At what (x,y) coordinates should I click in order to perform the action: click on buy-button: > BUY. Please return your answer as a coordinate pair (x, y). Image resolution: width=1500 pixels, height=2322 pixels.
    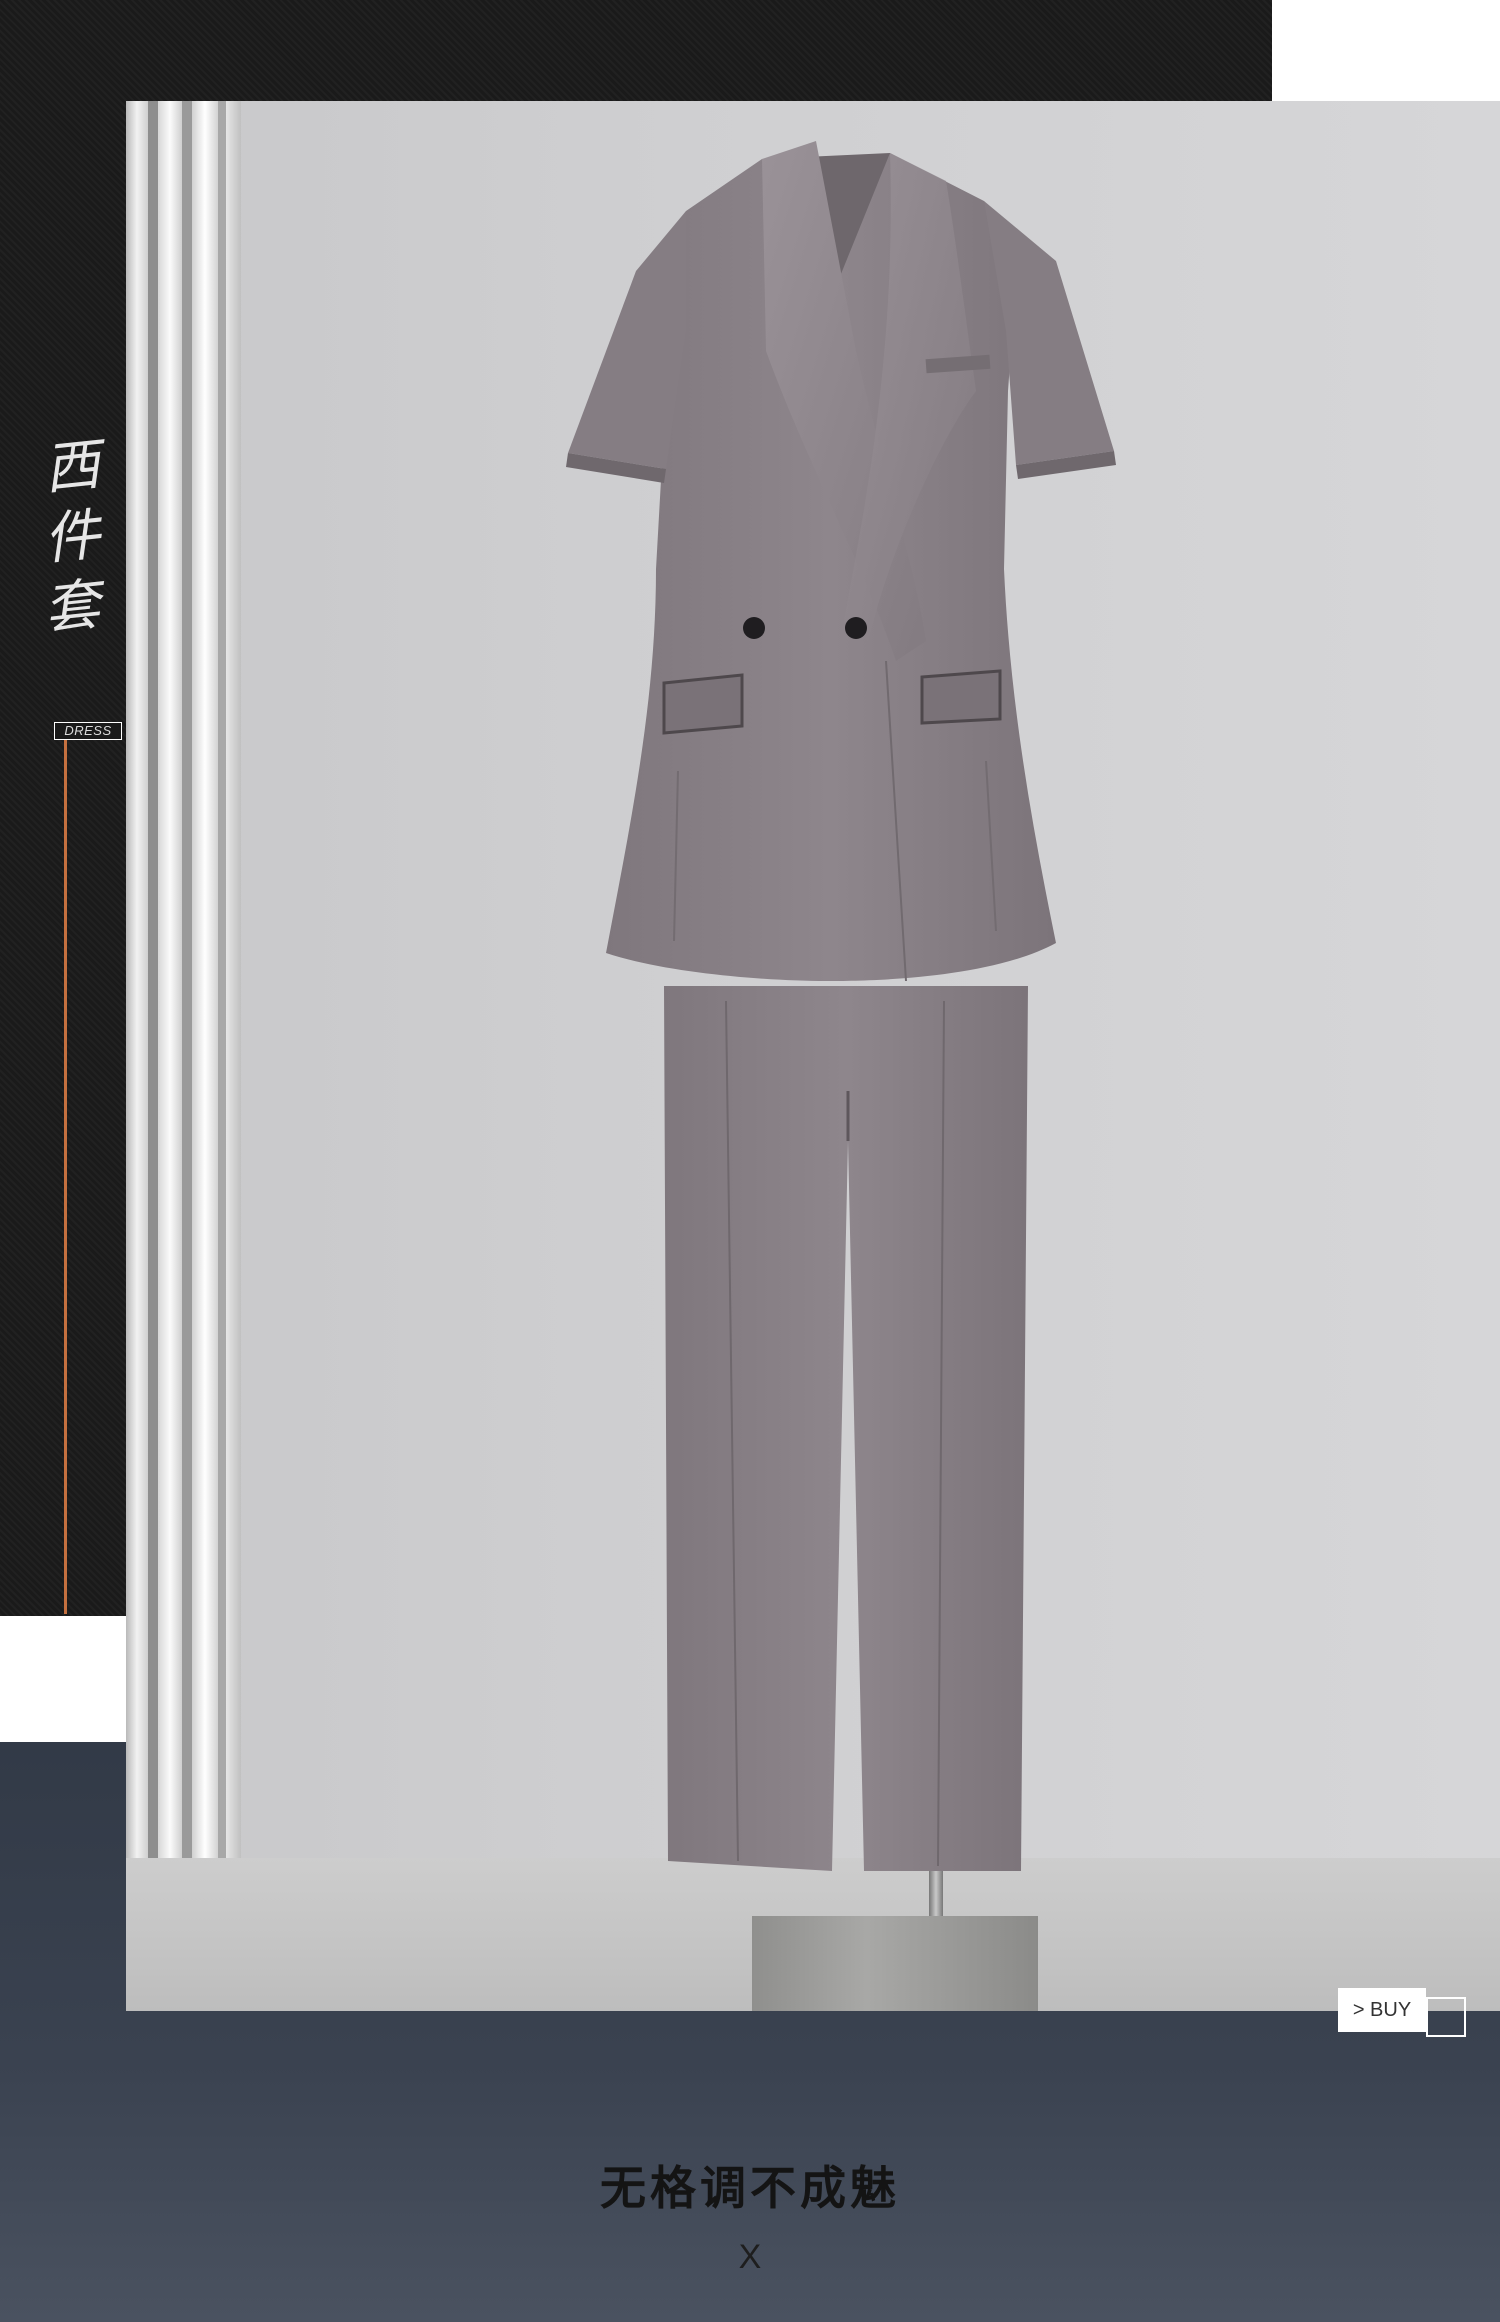
    Looking at the image, I should click on (1382, 2010).